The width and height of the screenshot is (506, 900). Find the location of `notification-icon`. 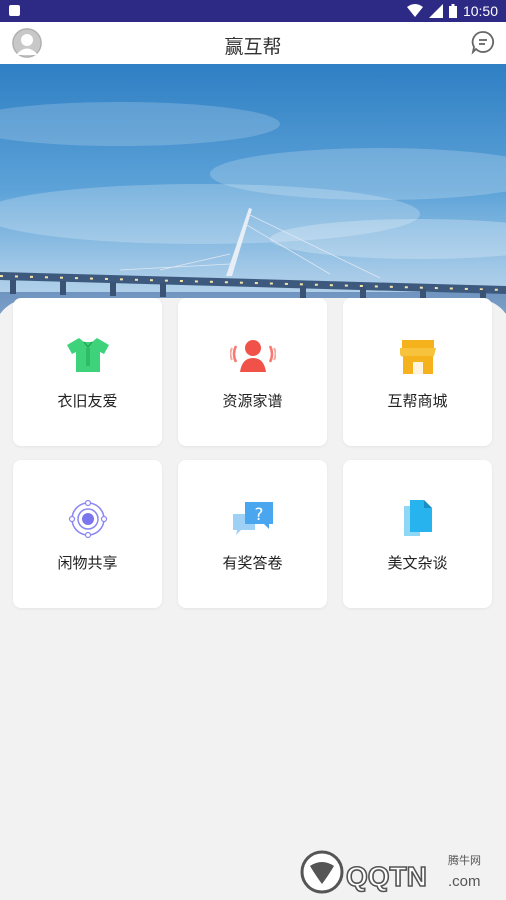

notification-icon is located at coordinates (14, 10).